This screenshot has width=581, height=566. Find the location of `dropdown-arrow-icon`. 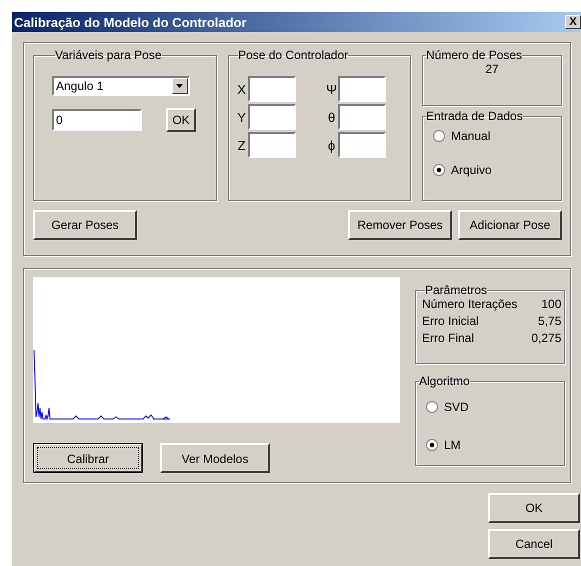

dropdown-arrow-icon is located at coordinates (180, 86).